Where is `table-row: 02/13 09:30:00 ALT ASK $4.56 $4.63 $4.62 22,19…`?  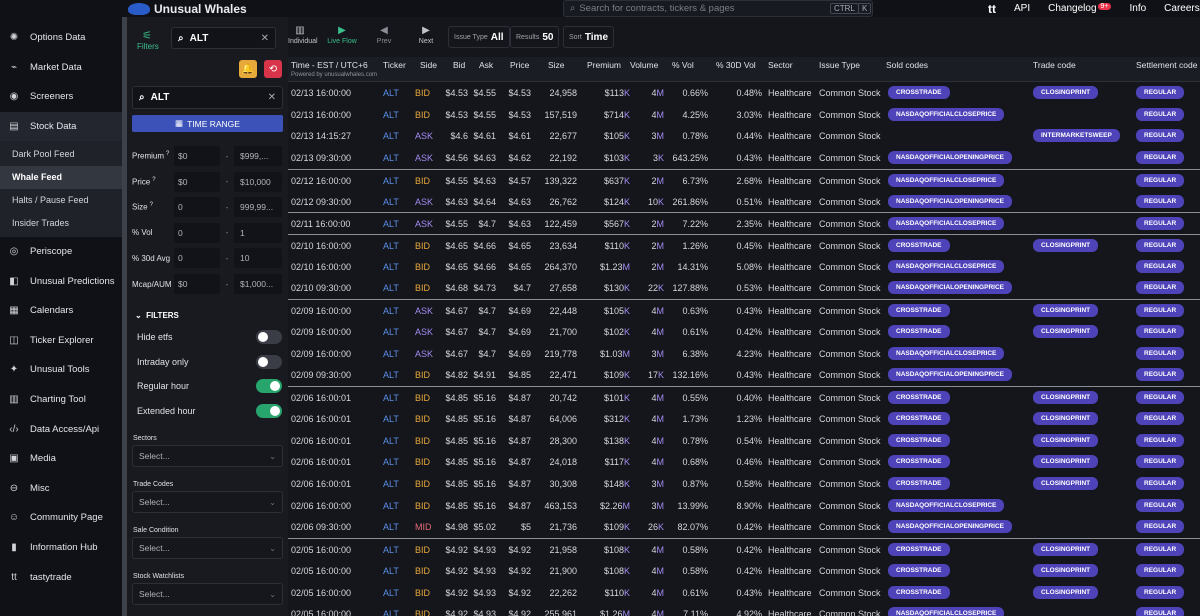
table-row: 02/13 09:30:00 ALT ASK $4.56 $4.63 $4.62 22,19… is located at coordinates (744, 158).